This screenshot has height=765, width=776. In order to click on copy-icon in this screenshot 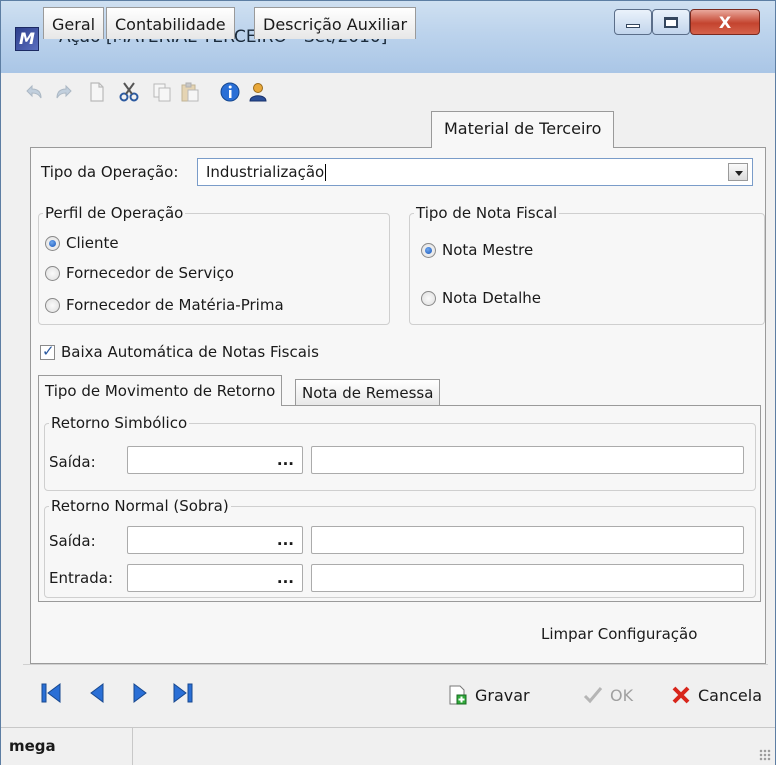, I will do `click(162, 92)`.